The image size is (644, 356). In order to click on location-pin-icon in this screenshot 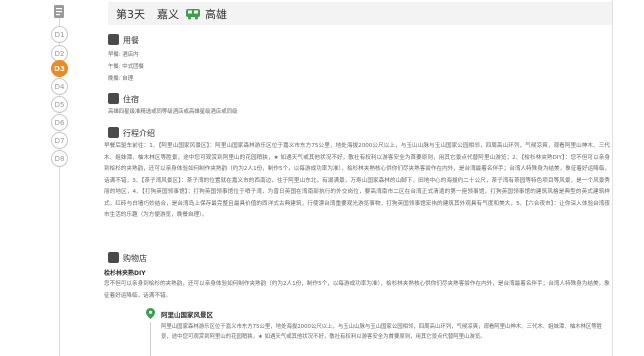, I will do `click(150, 313)`.